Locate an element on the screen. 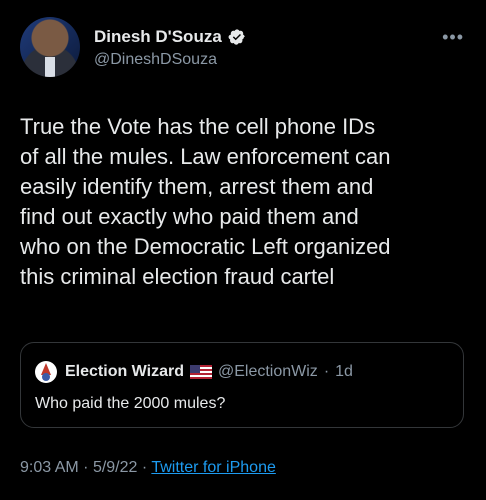  author-name: Dinesh D'Souza is located at coordinates (158, 37).